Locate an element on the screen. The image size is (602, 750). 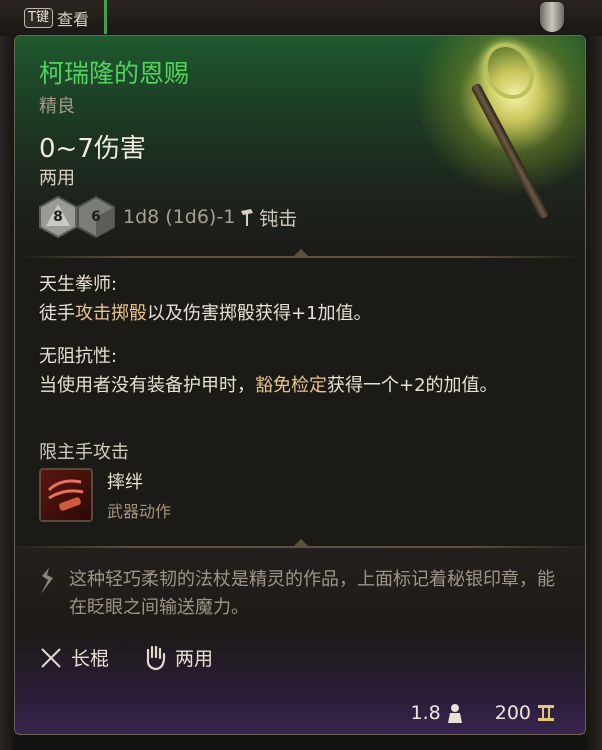
damage-type: 钝击 is located at coordinates (278, 218).